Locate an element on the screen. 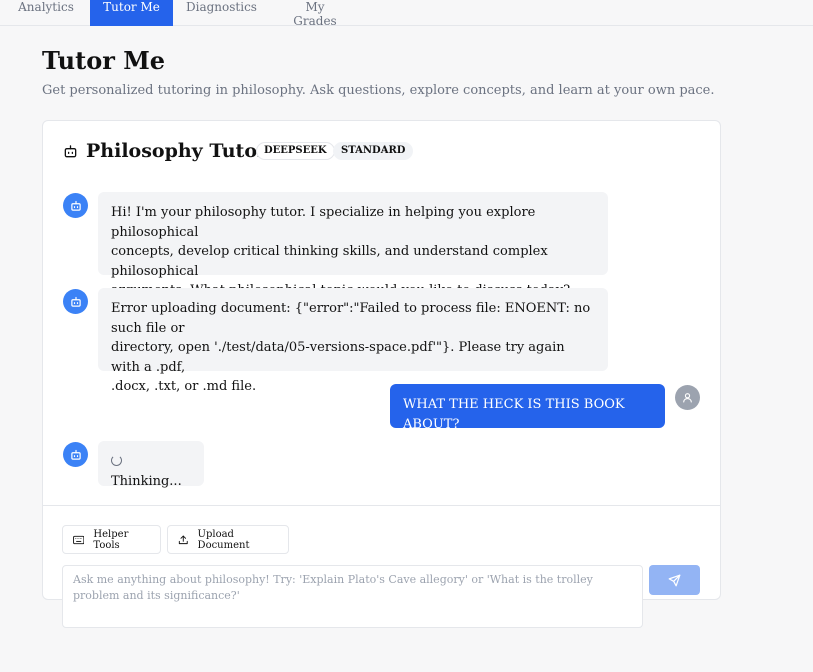 The width and height of the screenshot is (813, 672). tab-diagnostics: Diagnostics is located at coordinates (221, 13).